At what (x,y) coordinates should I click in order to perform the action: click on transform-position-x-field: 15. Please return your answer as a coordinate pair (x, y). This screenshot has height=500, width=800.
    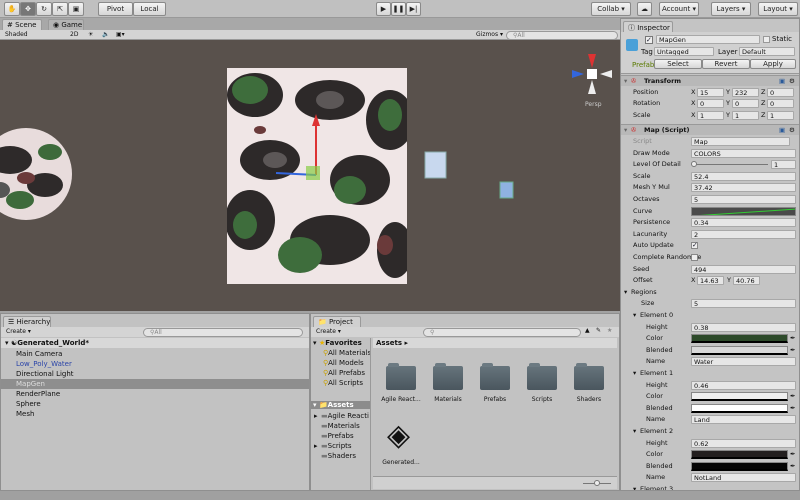
    Looking at the image, I should click on (710, 92).